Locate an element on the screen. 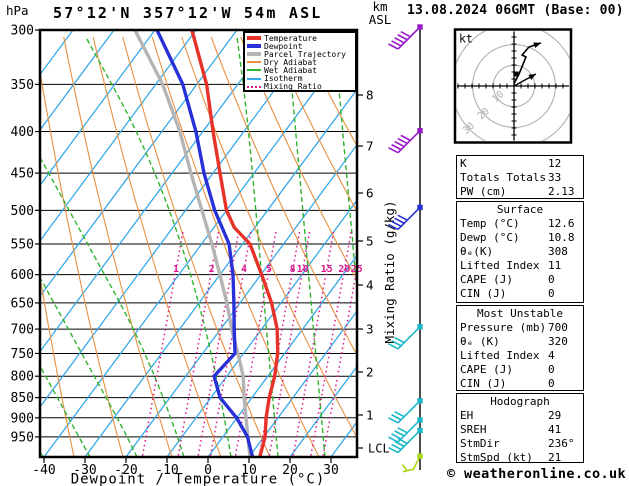  table-row: Totals Totals 33 is located at coordinates (521, 178).